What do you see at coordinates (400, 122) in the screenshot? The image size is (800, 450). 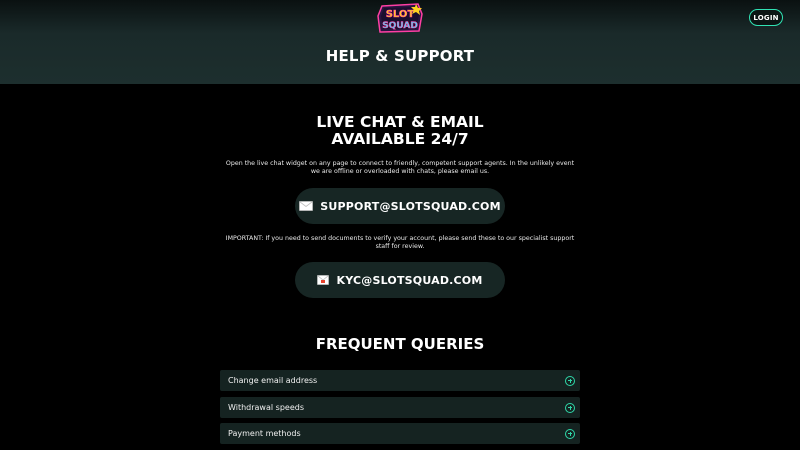 I see `live-chat-heading-line1: LIVE CHAT & EMAIL` at bounding box center [400, 122].